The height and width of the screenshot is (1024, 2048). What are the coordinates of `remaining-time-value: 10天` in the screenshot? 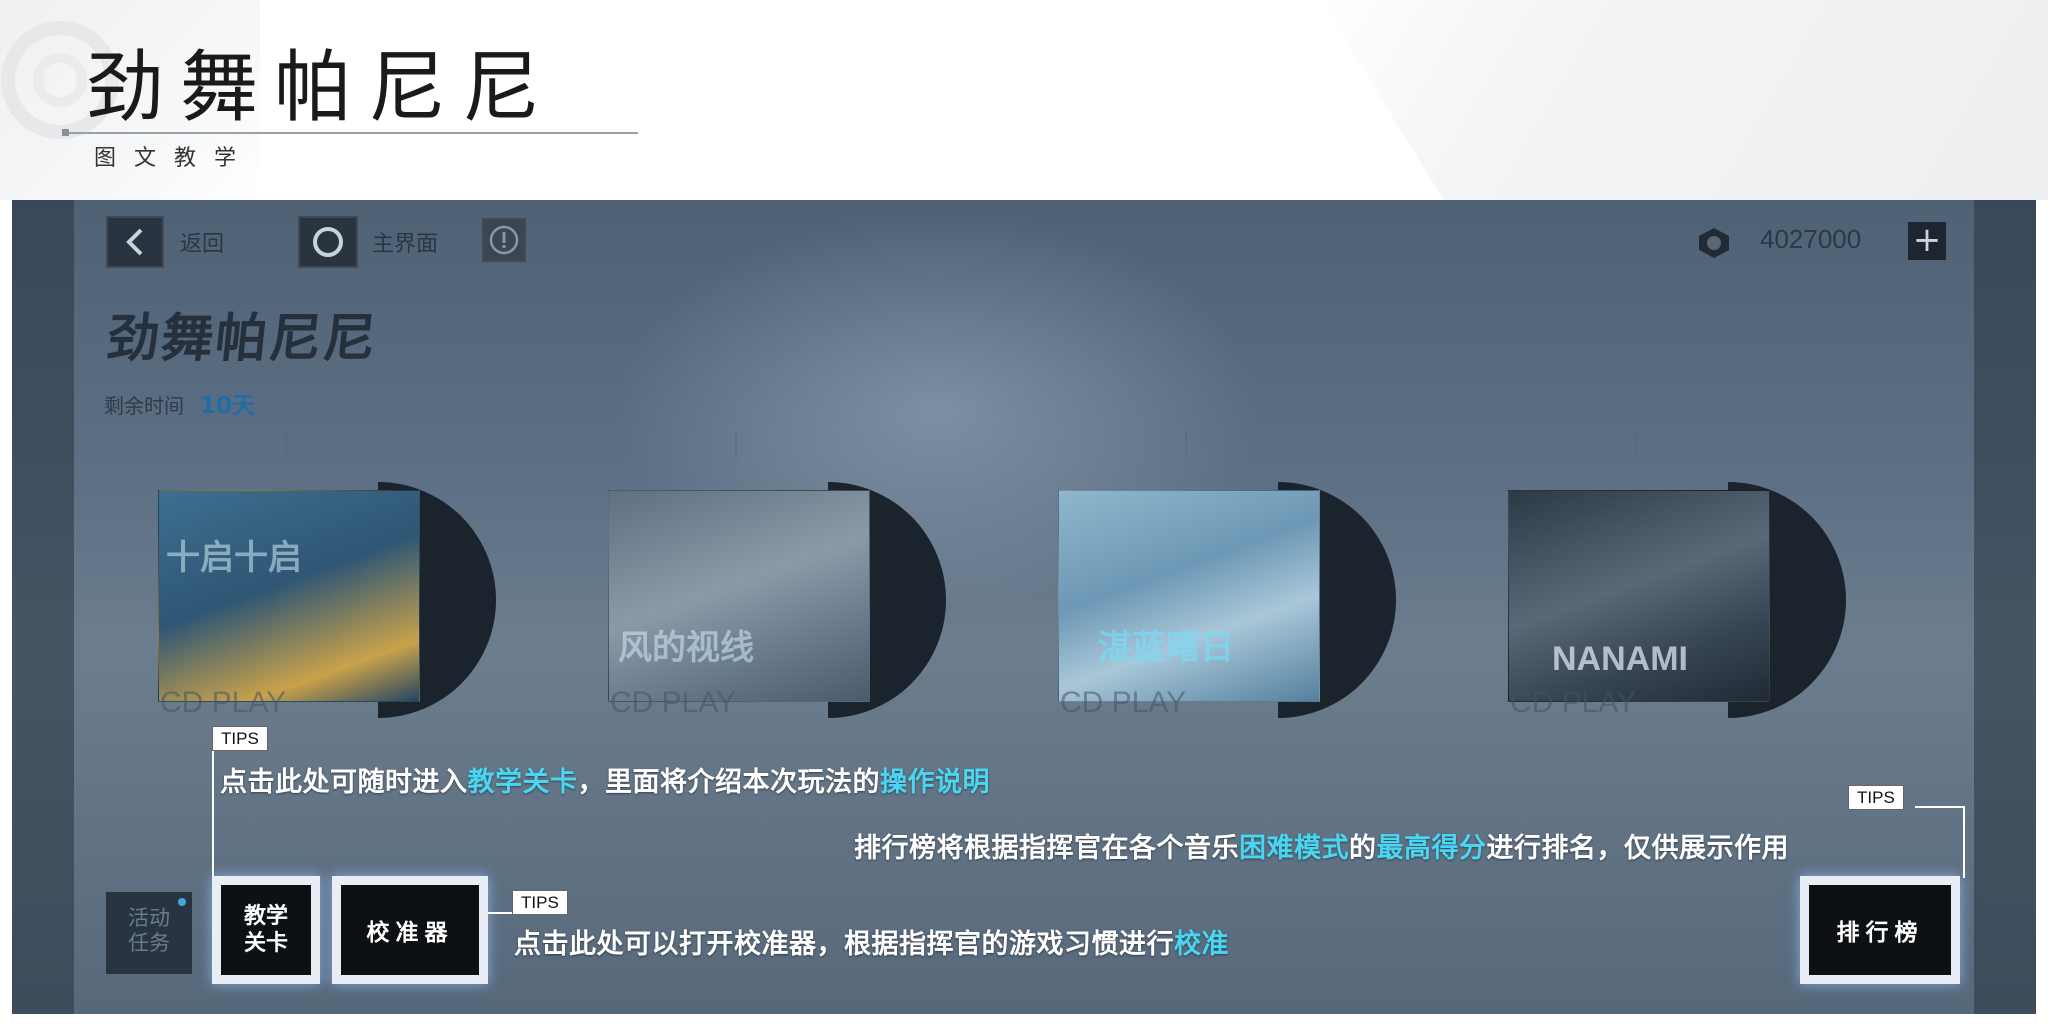 It's located at (228, 406).